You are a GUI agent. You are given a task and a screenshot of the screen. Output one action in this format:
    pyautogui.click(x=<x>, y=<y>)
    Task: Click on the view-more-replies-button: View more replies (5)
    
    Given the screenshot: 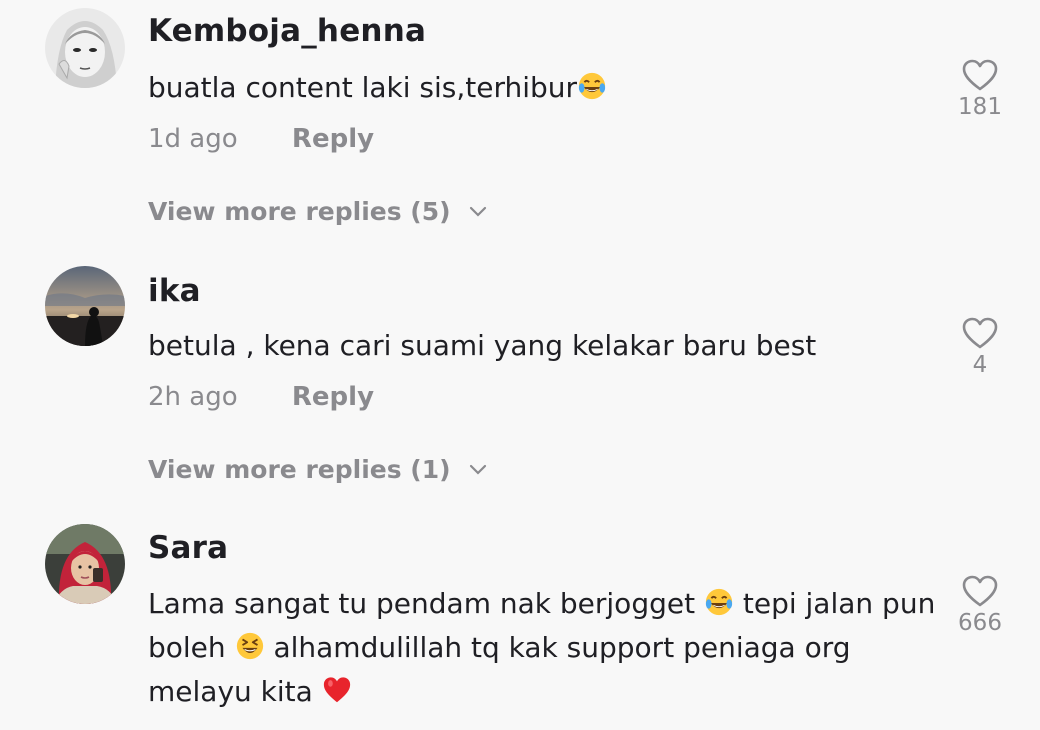 What is the action you would take?
    pyautogui.click(x=317, y=211)
    